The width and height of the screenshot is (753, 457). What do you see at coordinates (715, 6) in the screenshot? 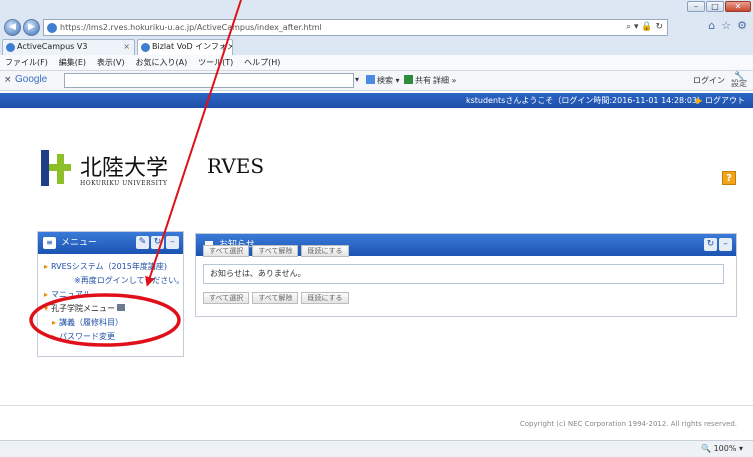
I see `maximize-button: □` at bounding box center [715, 6].